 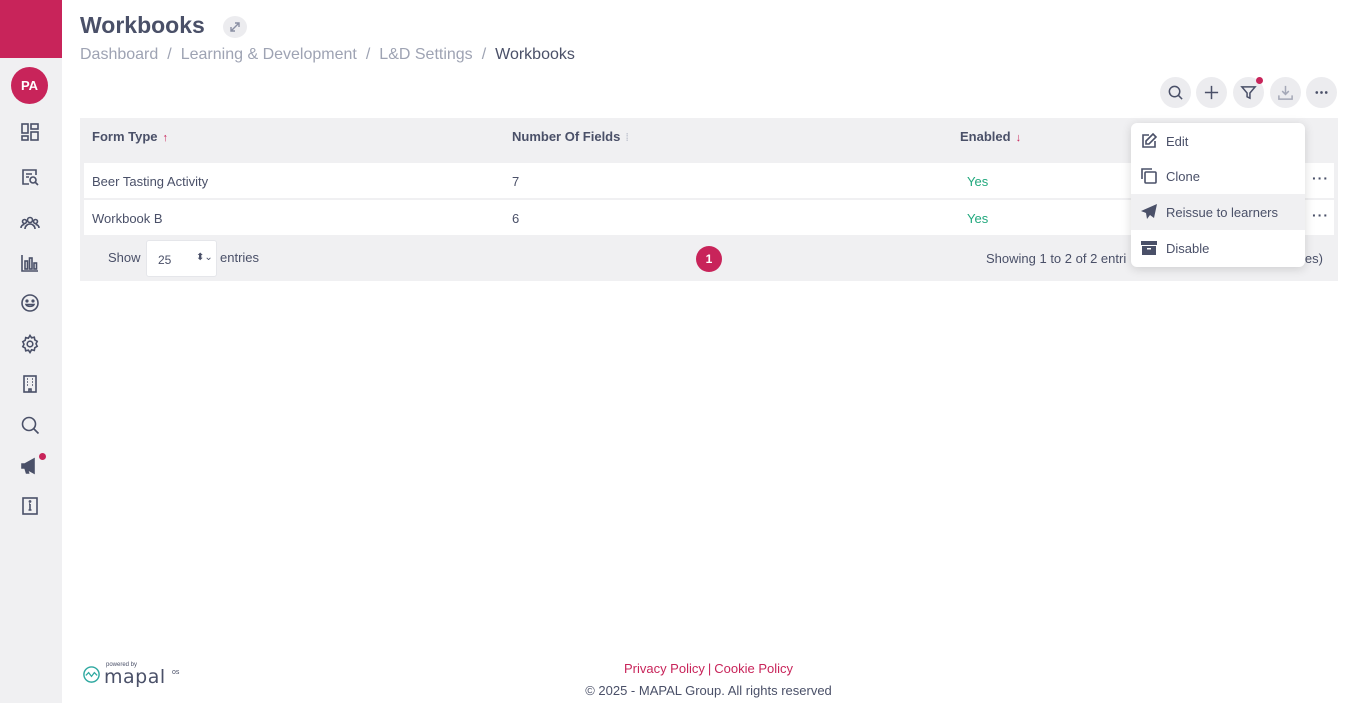 I want to click on page-title: Workbooks, so click(x=142, y=25).